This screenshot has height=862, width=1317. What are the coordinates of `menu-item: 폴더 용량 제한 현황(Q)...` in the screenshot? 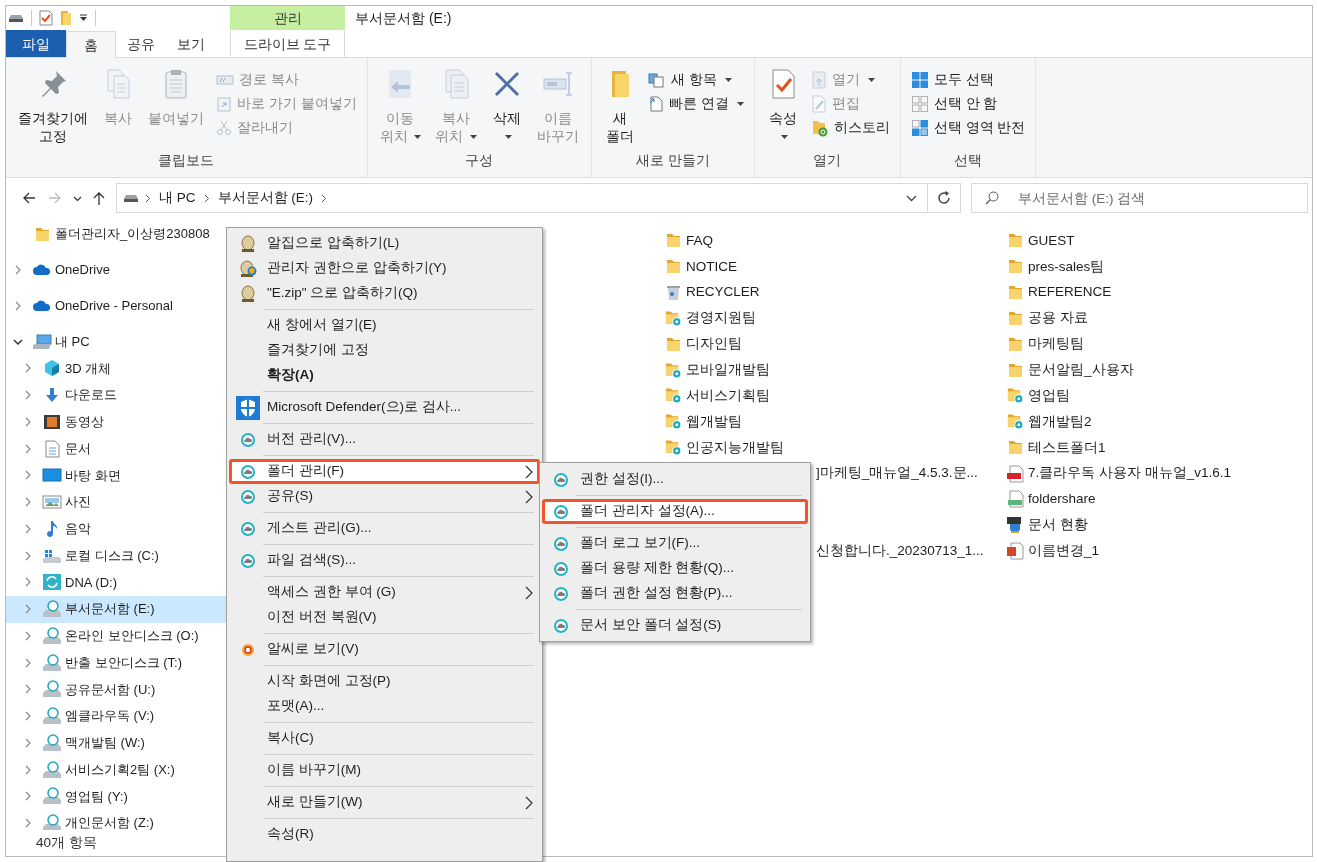 It's located at (675, 568).